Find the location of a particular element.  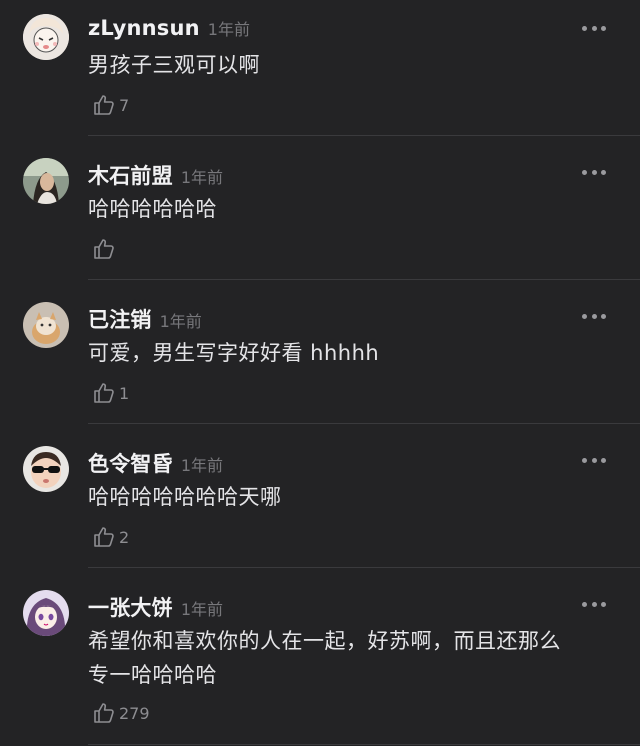

like-button: 1 is located at coordinates (110, 393).